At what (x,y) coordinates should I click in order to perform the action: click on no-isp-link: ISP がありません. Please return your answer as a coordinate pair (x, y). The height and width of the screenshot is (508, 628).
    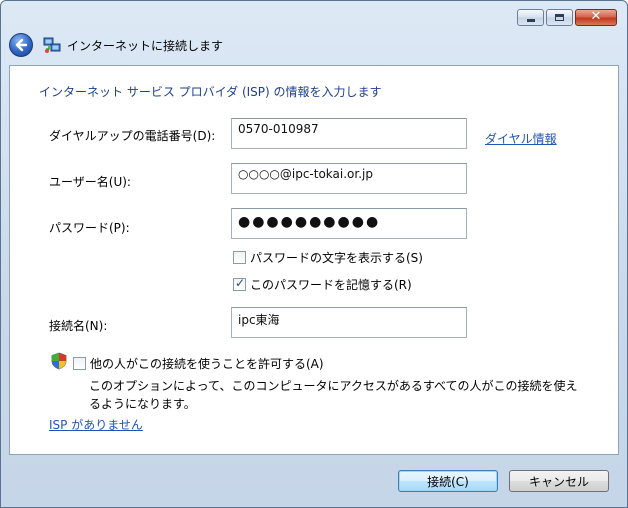
    Looking at the image, I should click on (96, 424).